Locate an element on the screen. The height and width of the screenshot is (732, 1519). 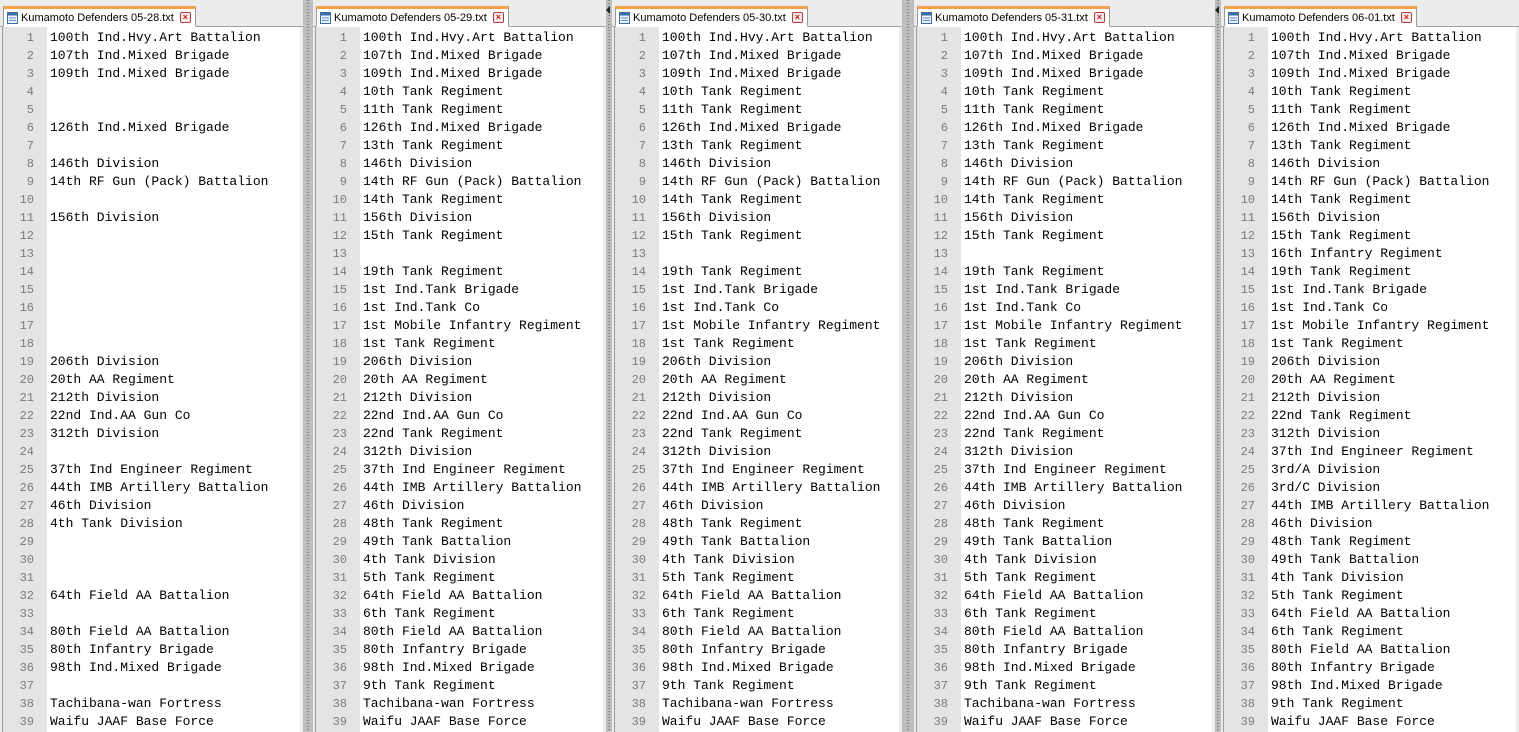
editor-line: 29 is located at coordinates (151, 542).